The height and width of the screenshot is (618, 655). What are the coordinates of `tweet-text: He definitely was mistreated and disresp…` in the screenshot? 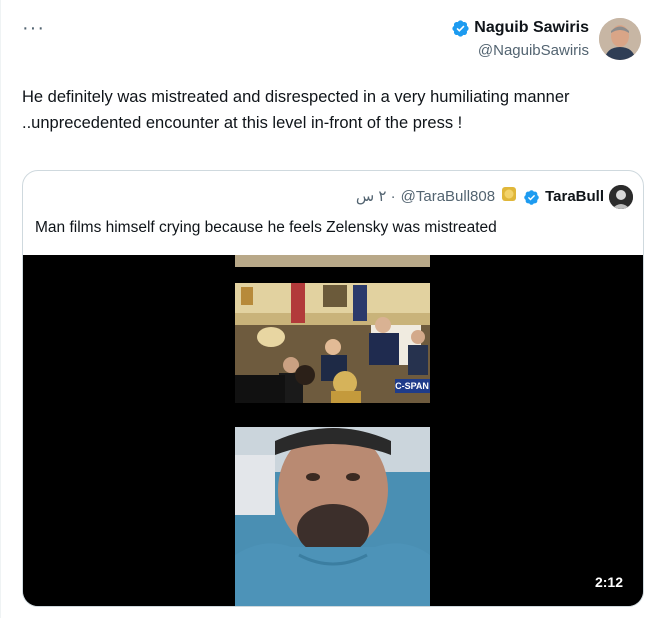 It's located at (337, 110).